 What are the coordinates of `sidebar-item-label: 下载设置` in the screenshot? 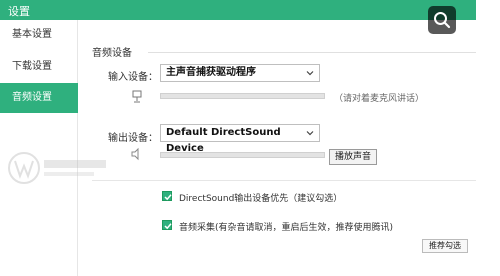 It's located at (32, 66).